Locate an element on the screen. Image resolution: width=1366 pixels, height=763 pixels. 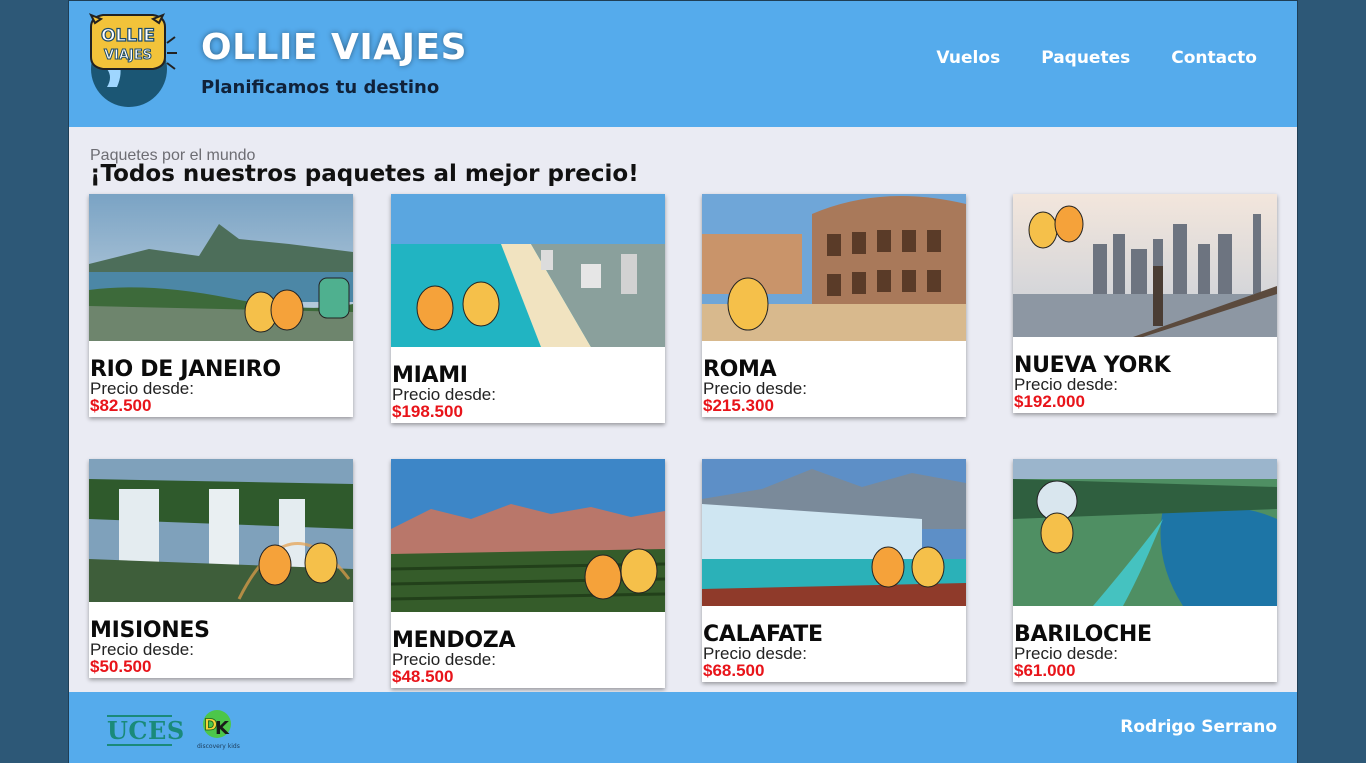
package-price: $82.500 is located at coordinates (121, 405).